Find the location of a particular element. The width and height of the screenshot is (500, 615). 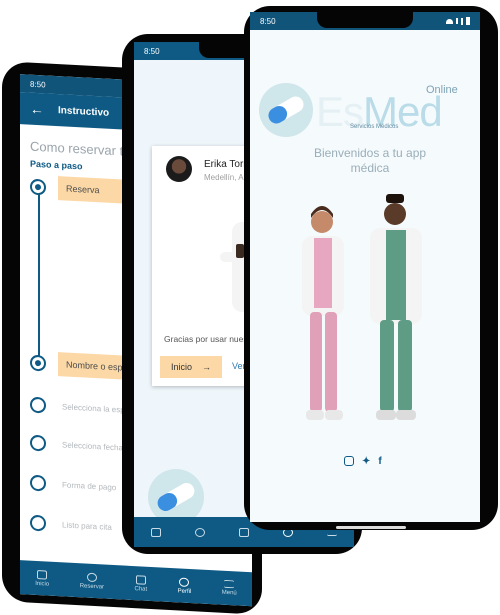

status-icons is located at coordinates (458, 21).